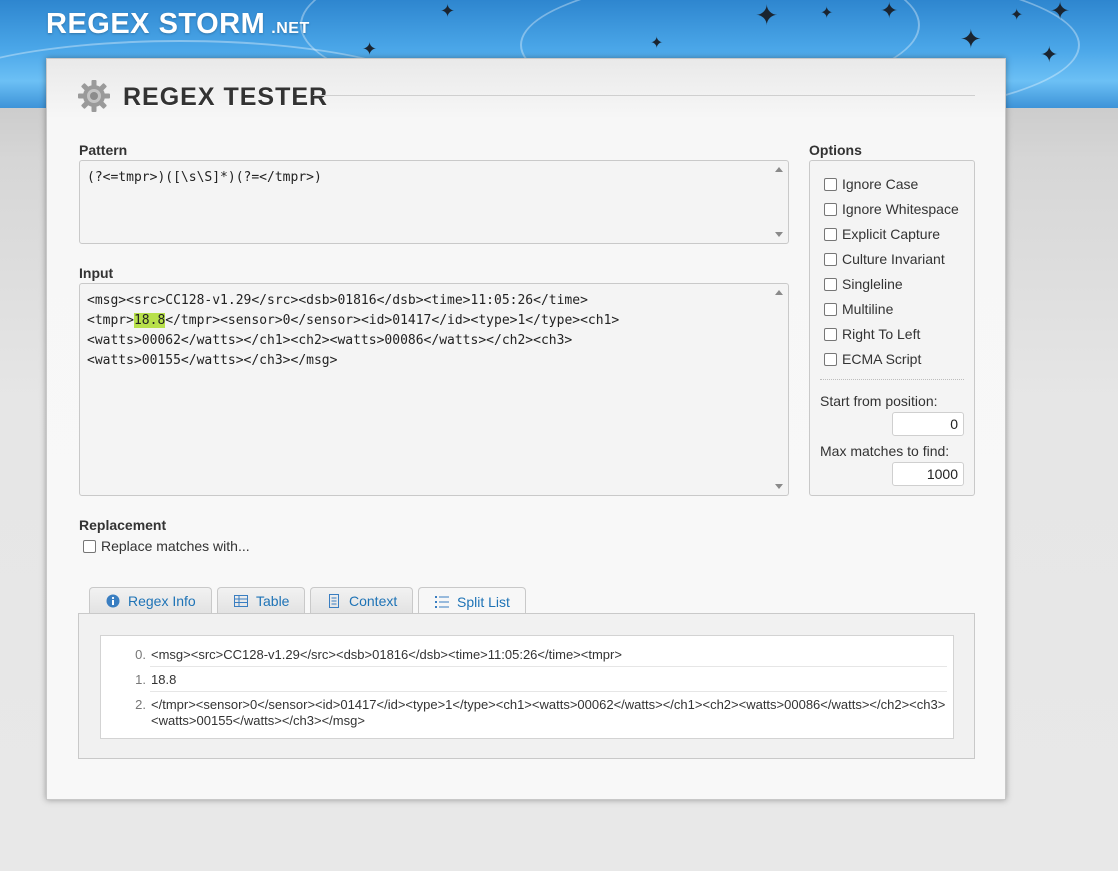 Image resolution: width=1118 pixels, height=871 pixels. Describe the element at coordinates (149, 320) in the screenshot. I see `match-highlight: 18.8` at that location.